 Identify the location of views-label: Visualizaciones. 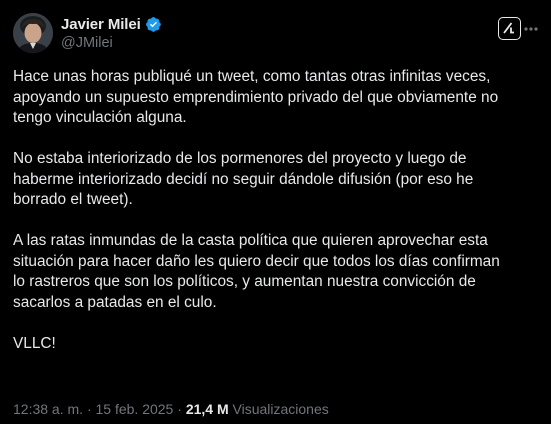
(280, 409).